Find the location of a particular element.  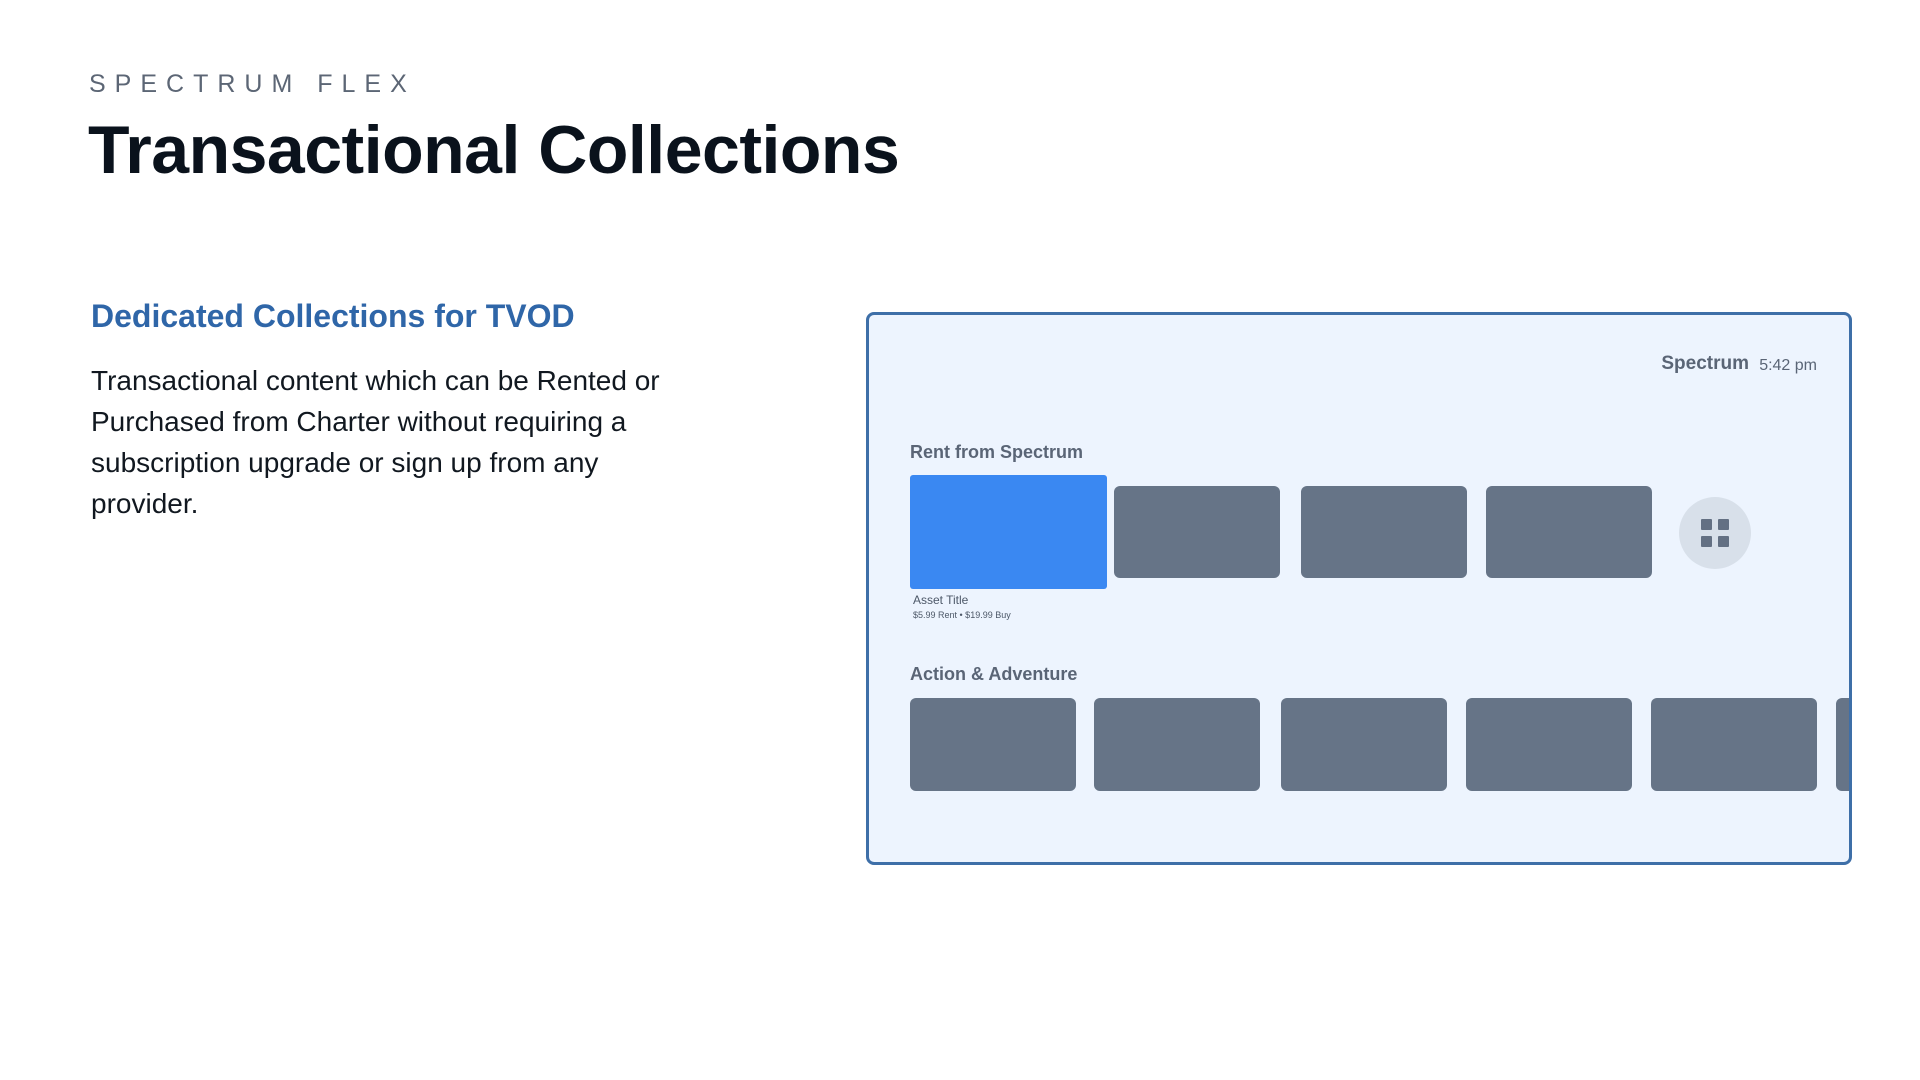

tv-clock: 5:42 pm is located at coordinates (1788, 365).